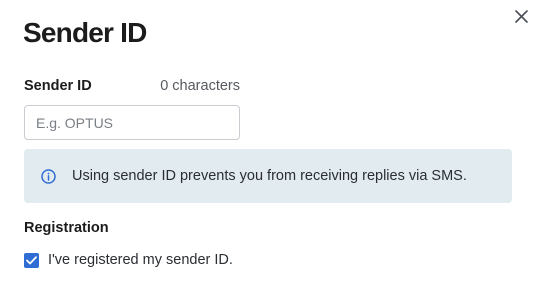  I want to click on registration-checkbox-row: I've registered my sender ID., so click(128, 260).